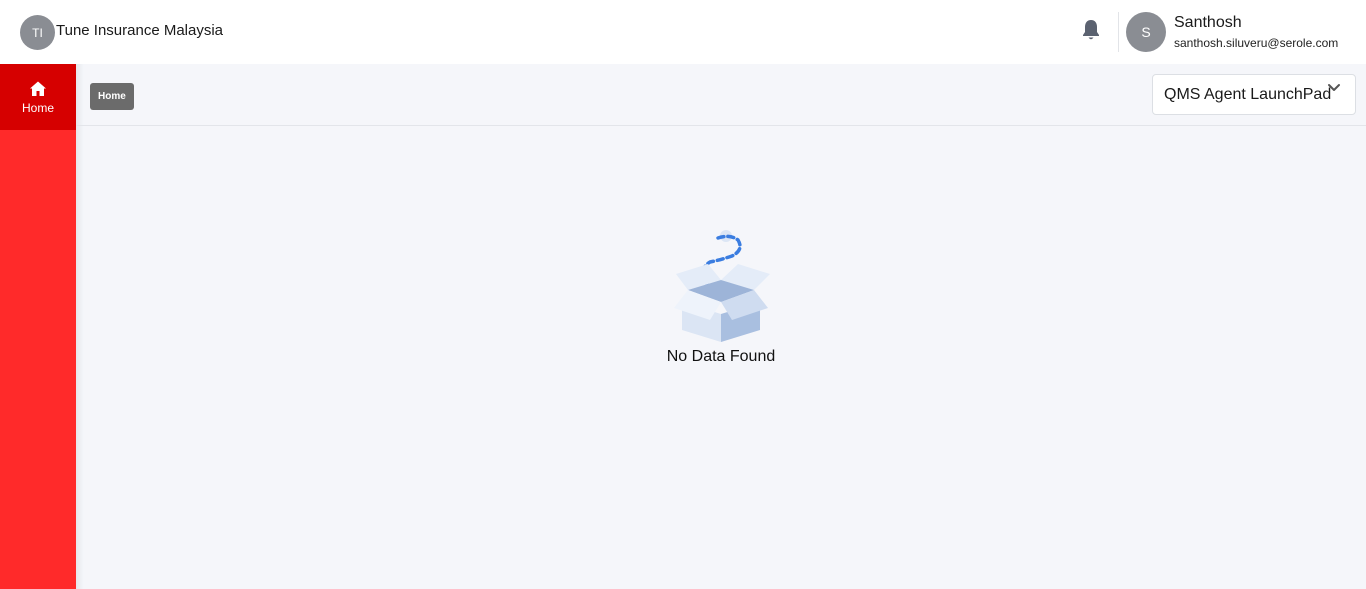 The width and height of the screenshot is (1366, 589). I want to click on org-name: Tune Insurance Malaysia, so click(140, 30).